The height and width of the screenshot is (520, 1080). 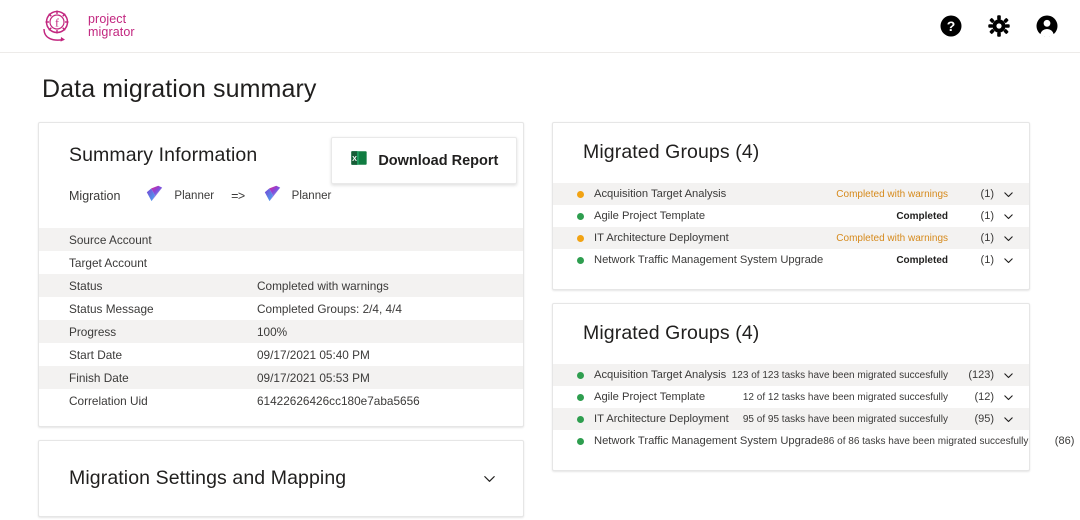 I want to click on detail-key: Finish Date, so click(x=99, y=377).